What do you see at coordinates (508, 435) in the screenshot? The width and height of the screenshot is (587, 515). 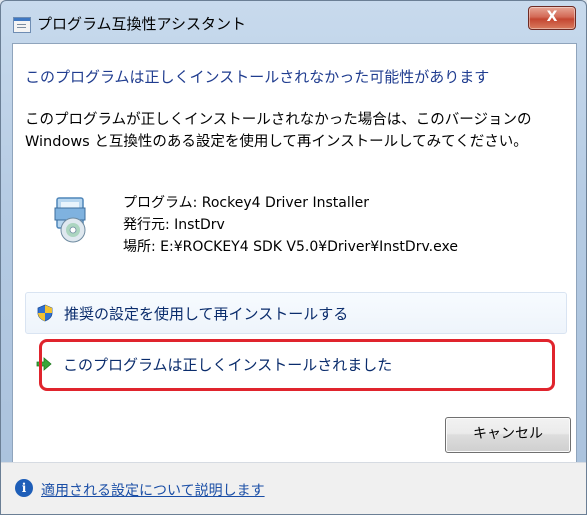 I see `cancel-button: キャンセル` at bounding box center [508, 435].